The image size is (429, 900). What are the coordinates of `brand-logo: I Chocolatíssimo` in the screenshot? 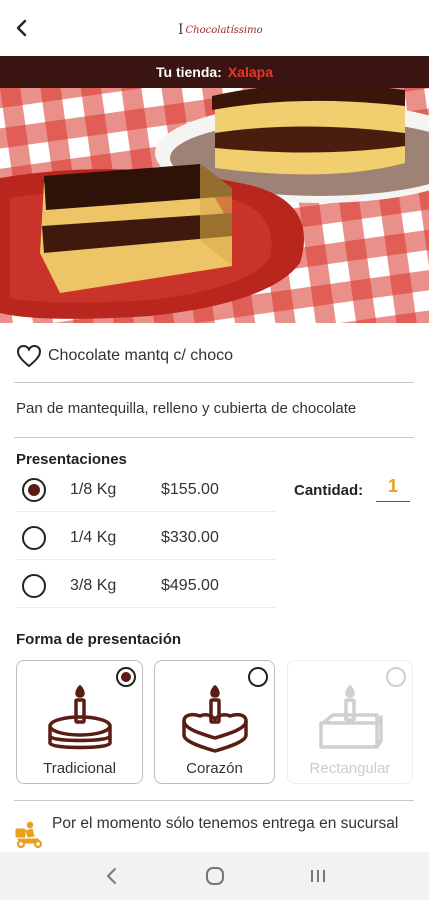 It's located at (220, 30).